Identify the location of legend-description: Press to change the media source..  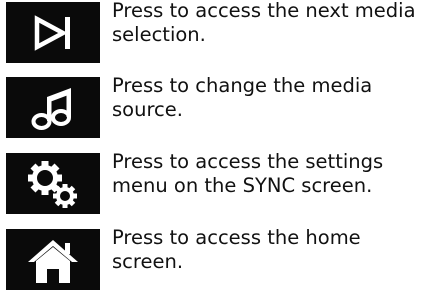
(269, 98).